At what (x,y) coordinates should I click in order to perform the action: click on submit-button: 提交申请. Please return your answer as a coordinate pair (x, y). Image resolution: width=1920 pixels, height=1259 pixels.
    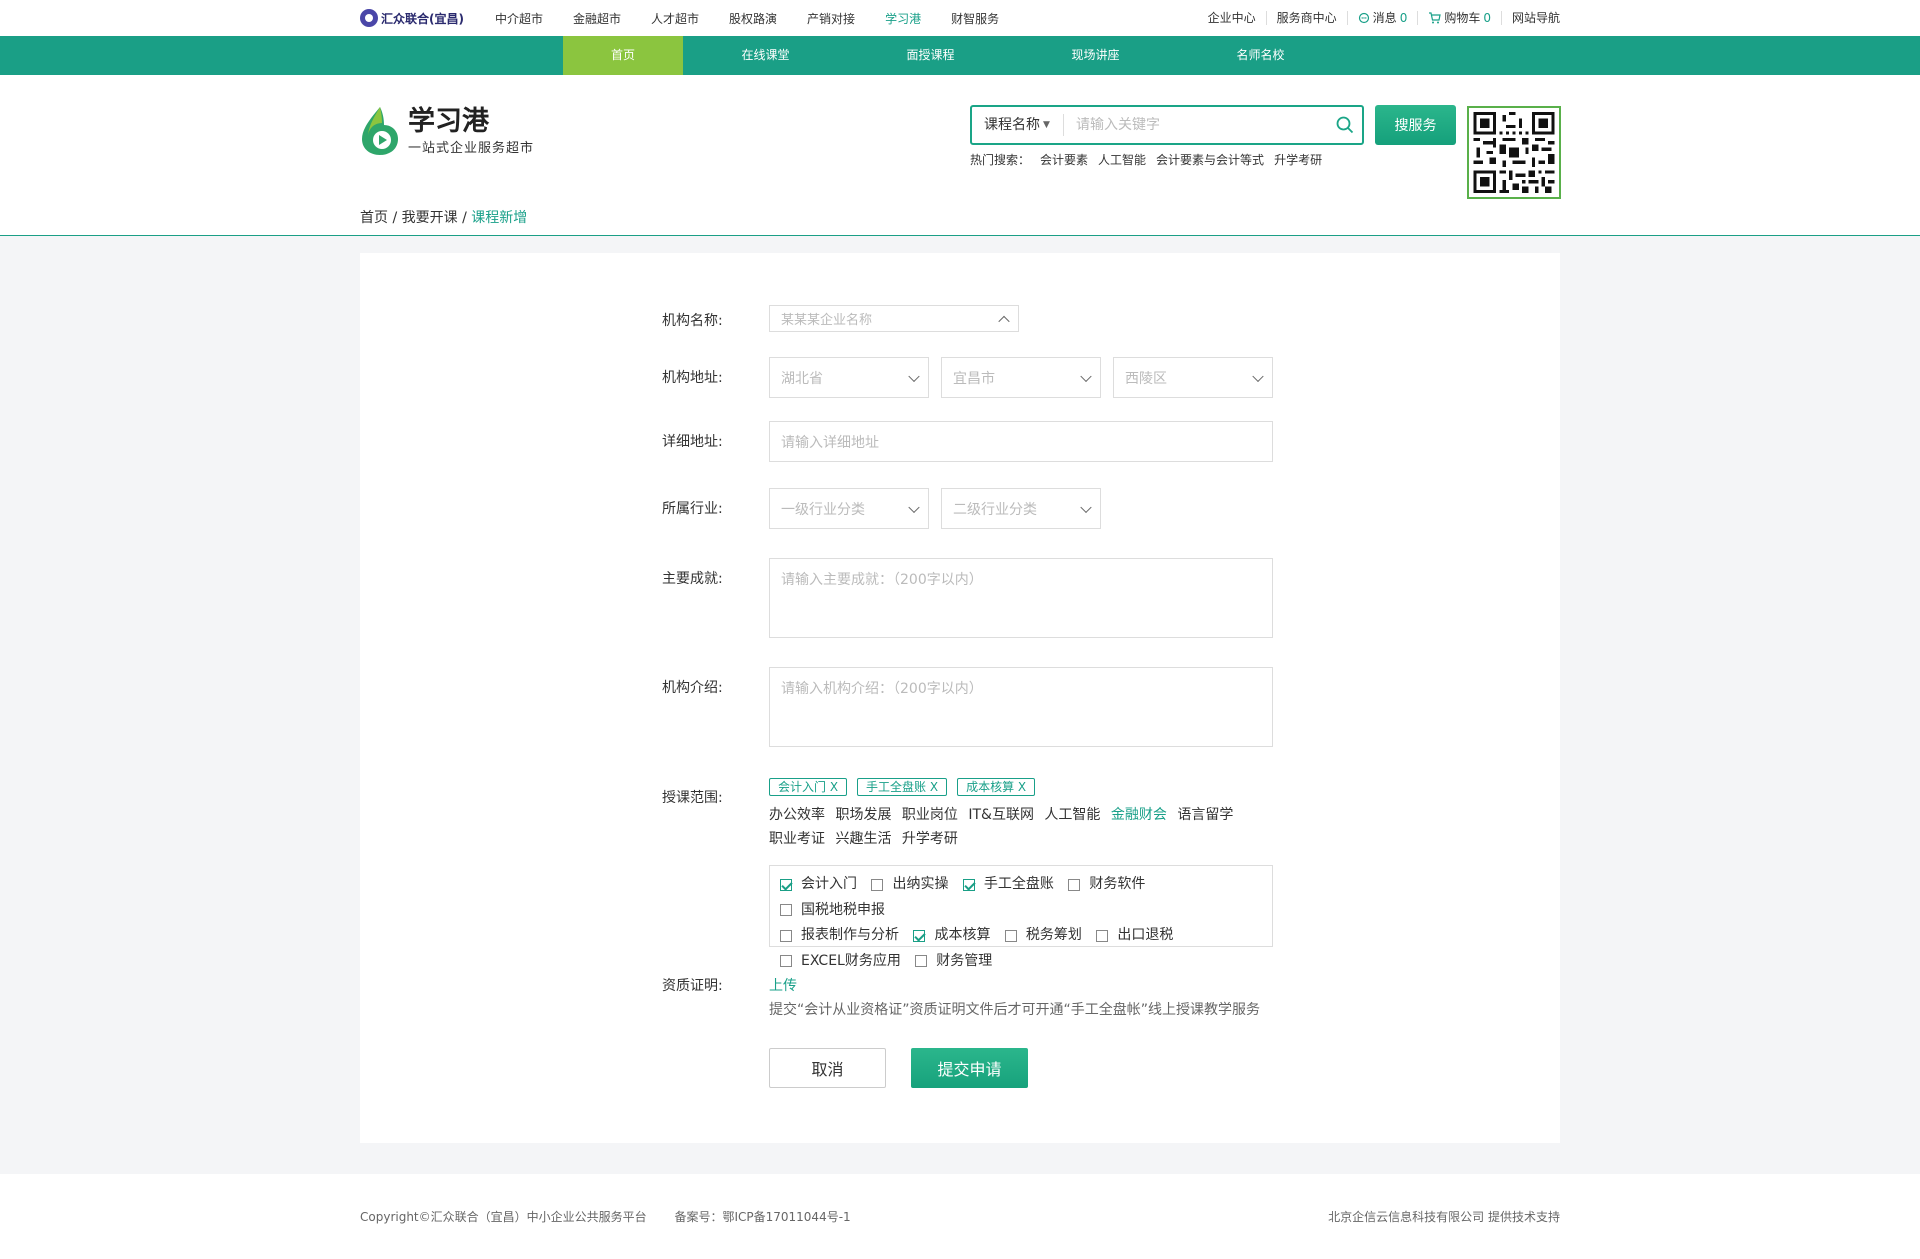
    Looking at the image, I should click on (969, 1068).